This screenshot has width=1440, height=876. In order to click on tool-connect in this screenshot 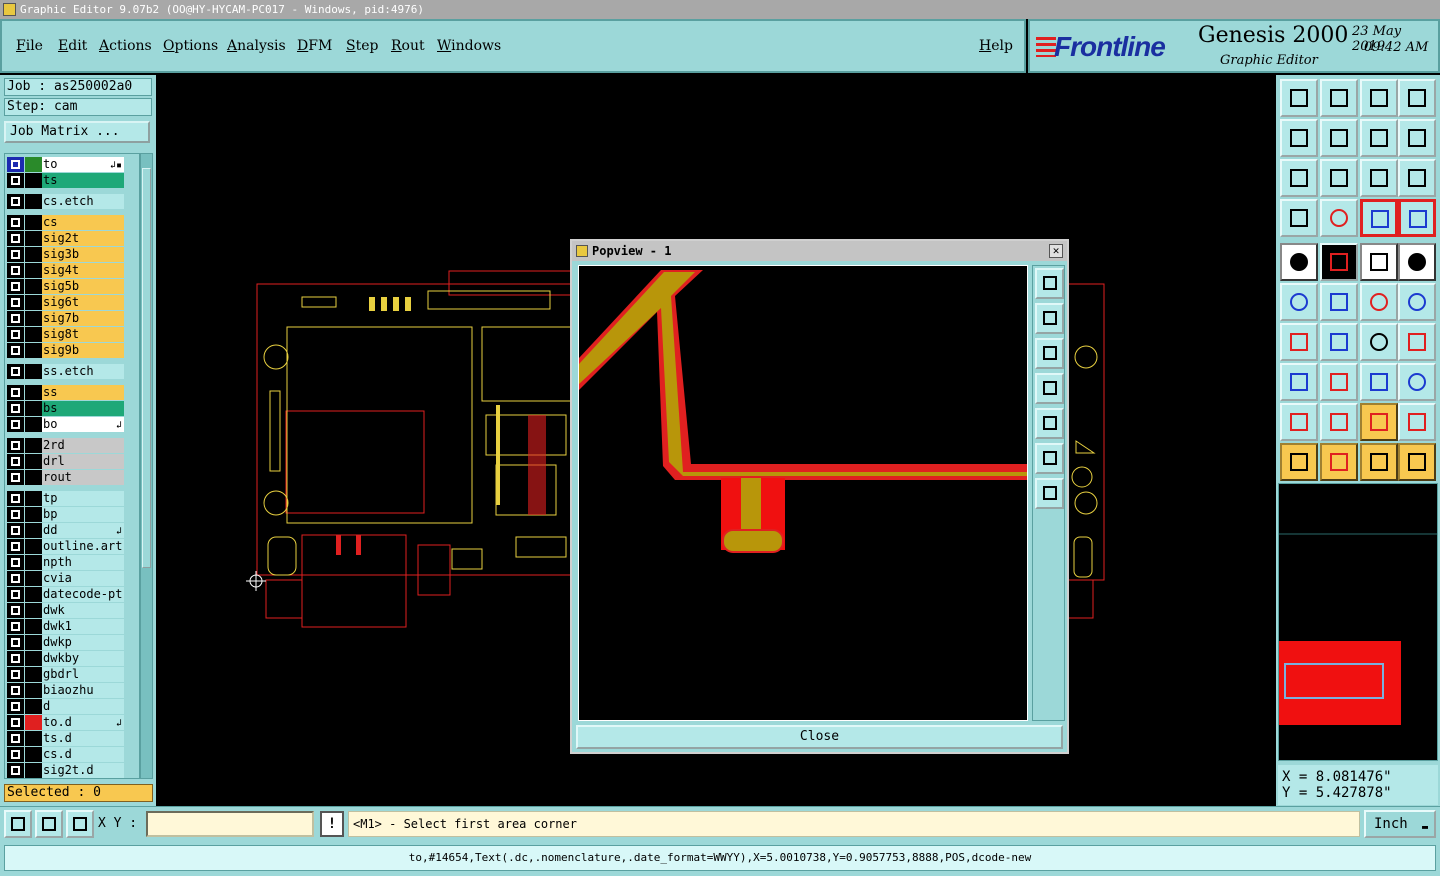, I will do `click(1299, 302)`.